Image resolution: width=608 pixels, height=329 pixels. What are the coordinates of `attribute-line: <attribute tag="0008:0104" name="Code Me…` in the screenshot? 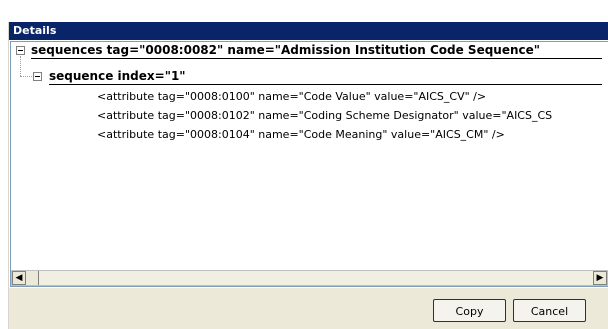 It's located at (301, 134).